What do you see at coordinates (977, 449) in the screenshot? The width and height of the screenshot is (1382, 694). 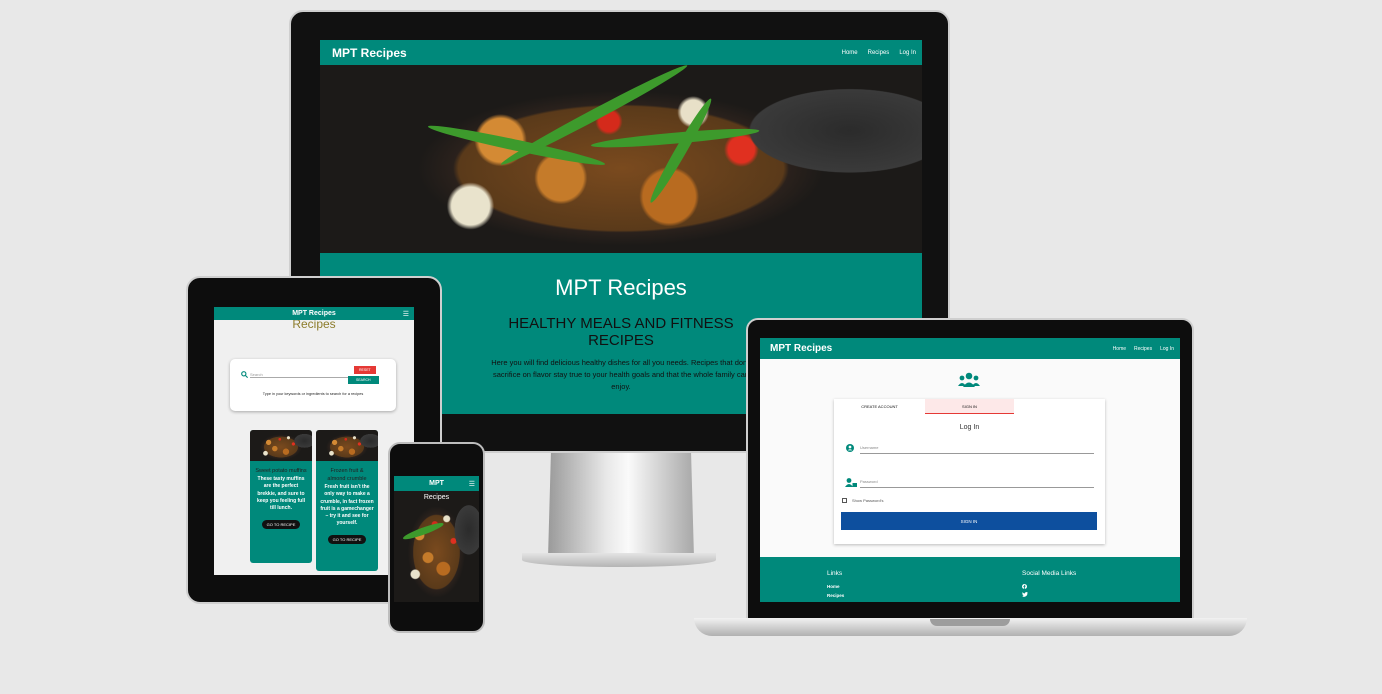 I see `username-input: Username` at bounding box center [977, 449].